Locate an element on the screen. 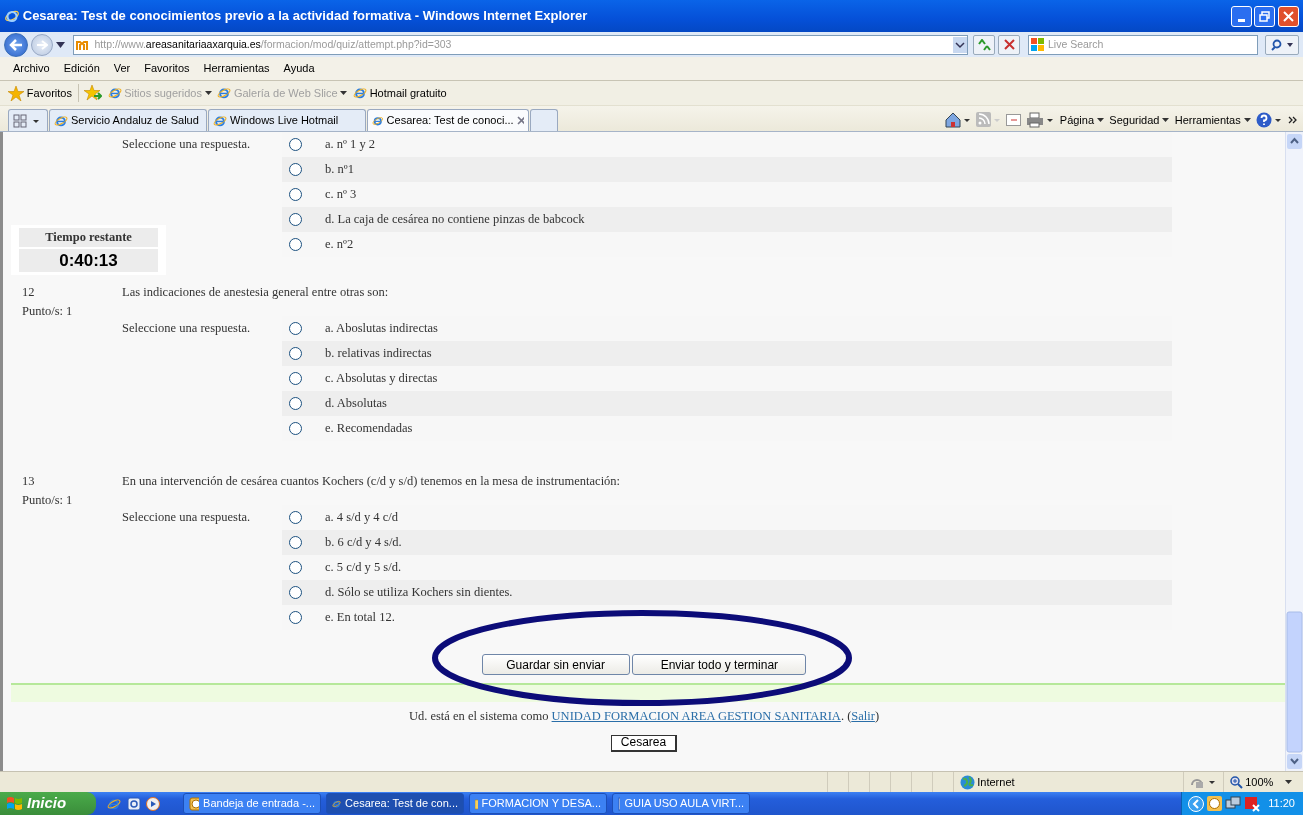 The height and width of the screenshot is (815, 1303). chevron-icon is located at coordinates (1292, 120).